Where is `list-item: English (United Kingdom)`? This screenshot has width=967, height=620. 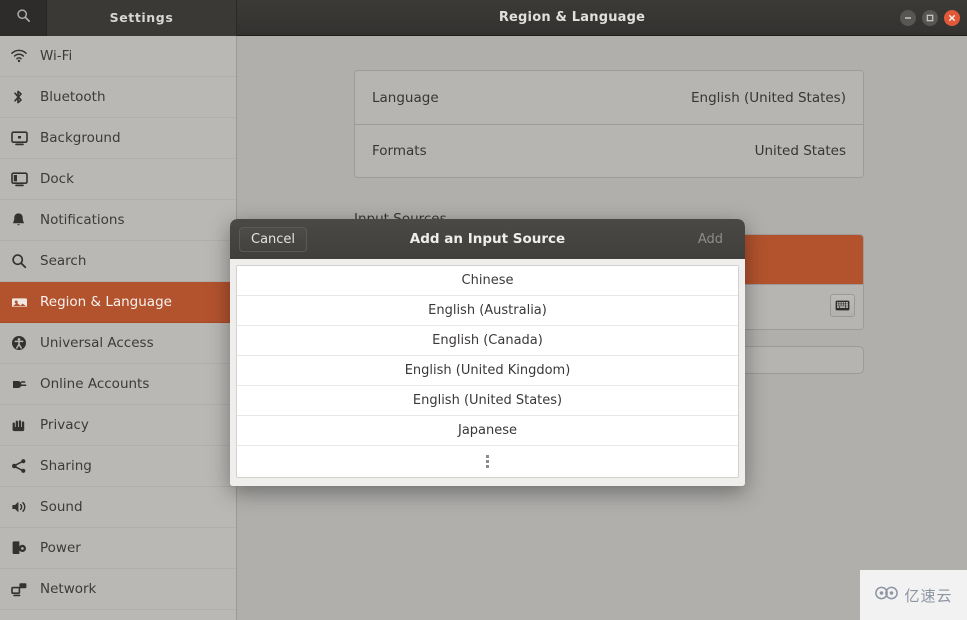
list-item: English (United Kingdom) is located at coordinates (487, 371).